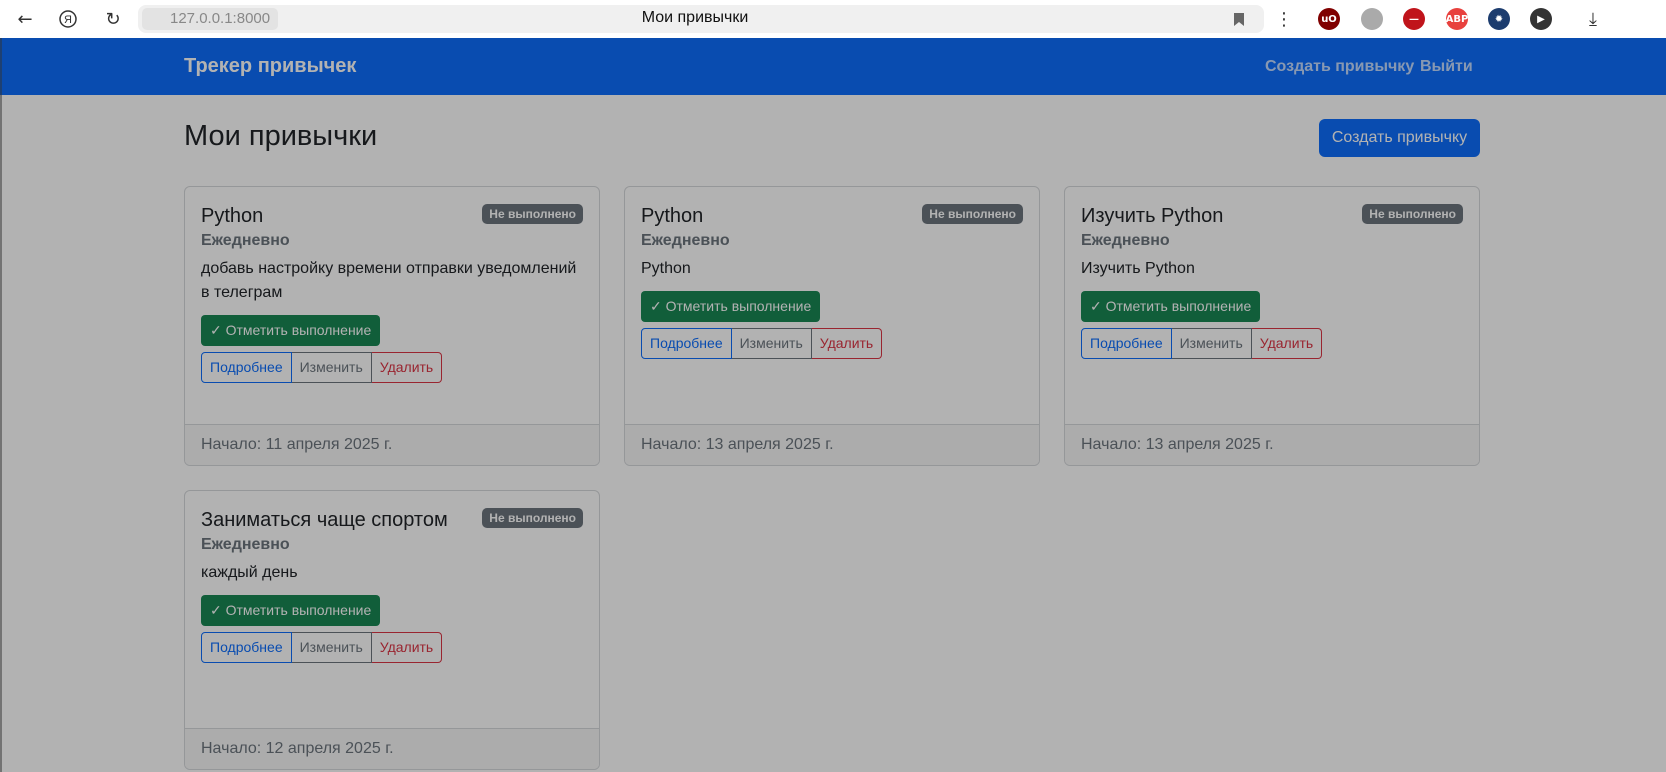 The image size is (1666, 772). Describe the element at coordinates (25, 19) in the screenshot. I see `back-arrow-icon: ←` at that location.